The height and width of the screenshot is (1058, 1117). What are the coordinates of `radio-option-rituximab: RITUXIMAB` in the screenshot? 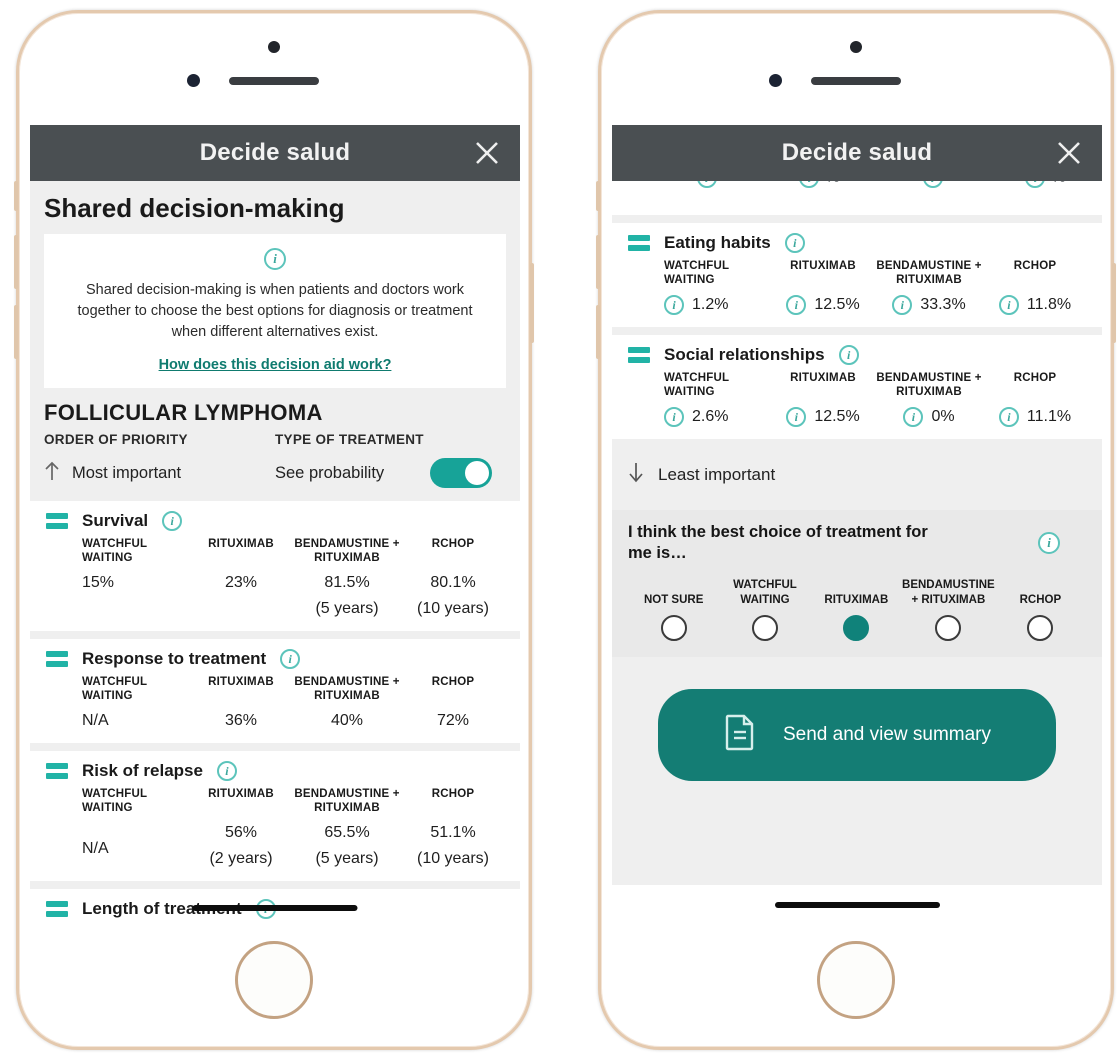 It's located at (856, 609).